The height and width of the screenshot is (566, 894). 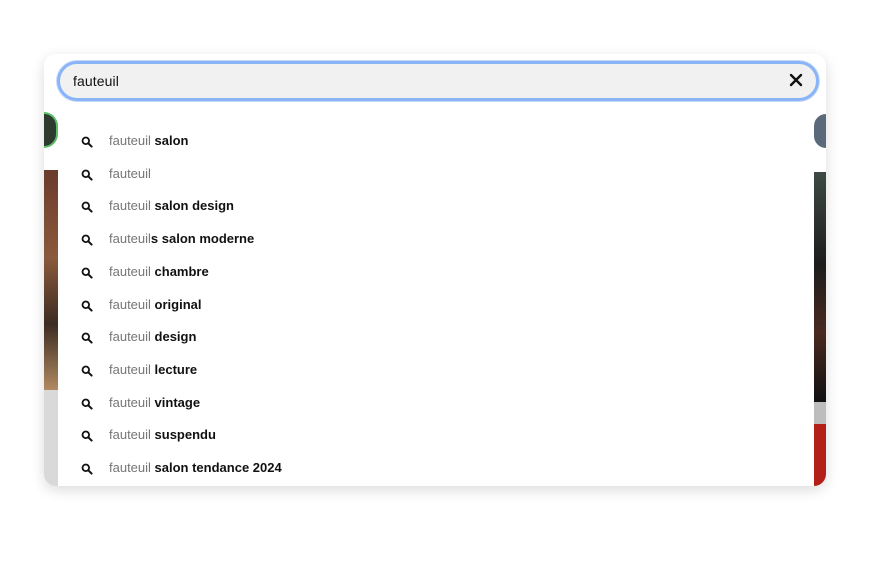 I want to click on suggestion-item: fauteuil chambre, so click(x=436, y=272).